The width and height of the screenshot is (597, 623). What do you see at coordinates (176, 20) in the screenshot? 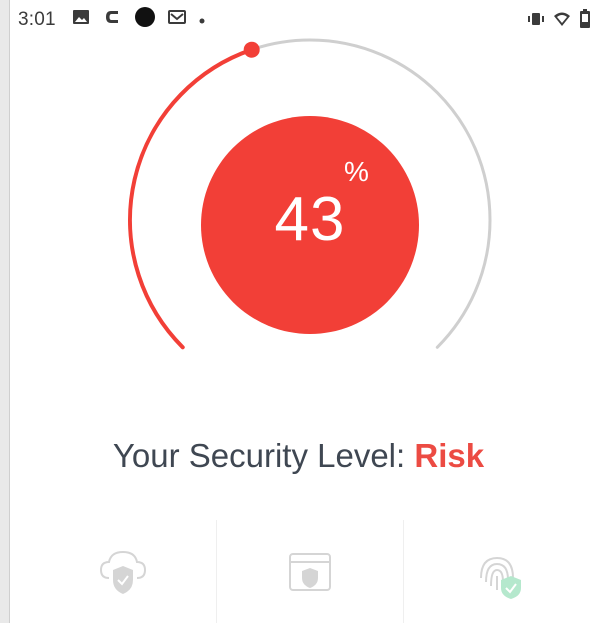
I see `mail-icon` at bounding box center [176, 20].